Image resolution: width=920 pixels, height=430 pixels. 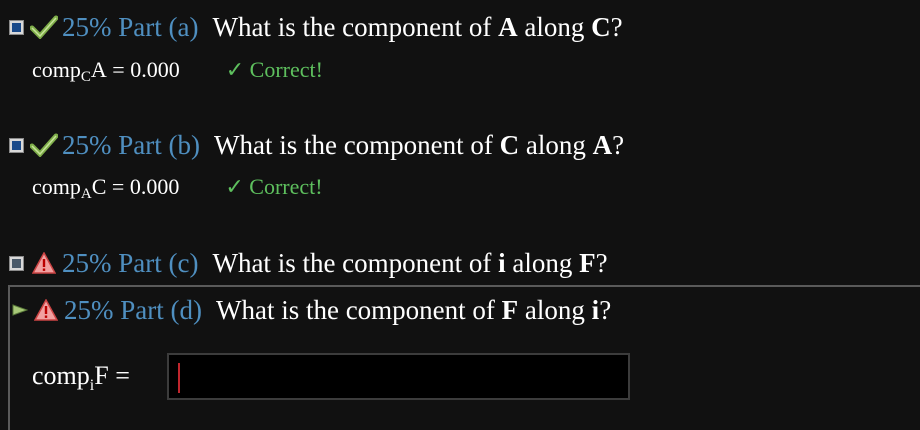 I want to click on part-b-label: 25% Part (b), so click(x=131, y=144).